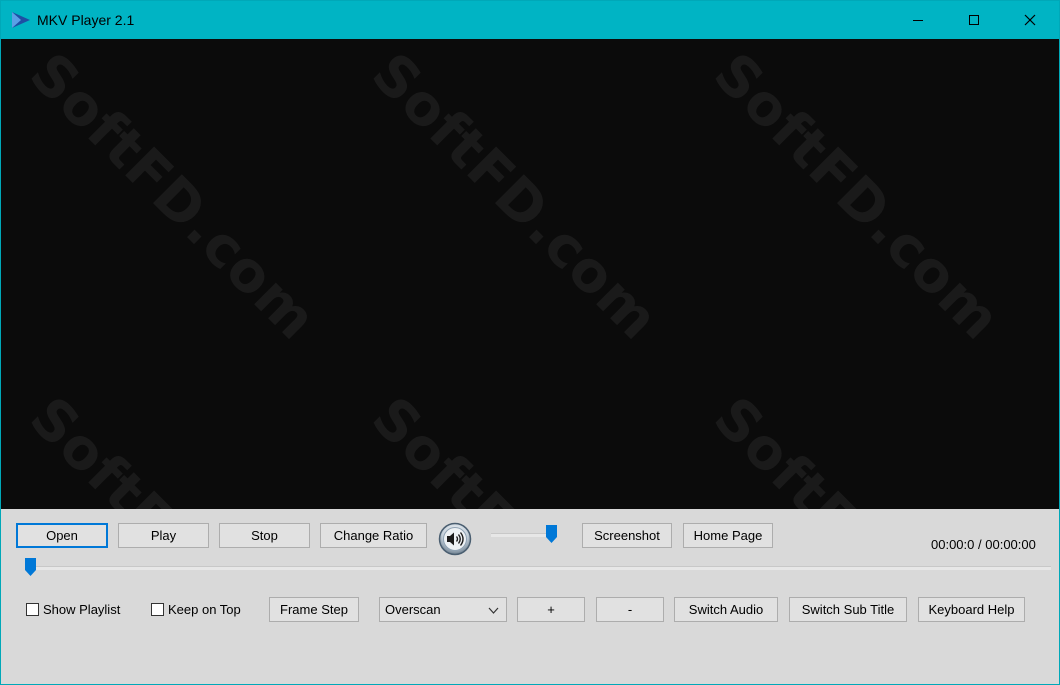 Image resolution: width=1060 pixels, height=685 pixels. What do you see at coordinates (443, 609) in the screenshot?
I see `display-mode-select: Overscan` at bounding box center [443, 609].